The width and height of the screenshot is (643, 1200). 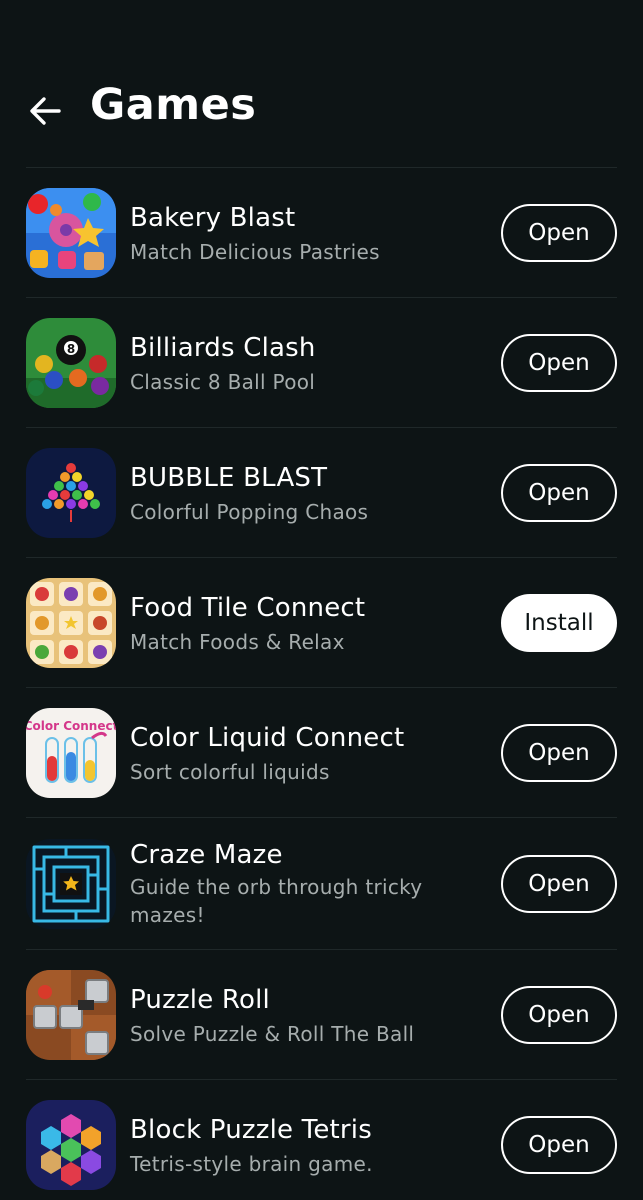 I want to click on app-description: Tetris-style brain game., so click(x=251, y=1164).